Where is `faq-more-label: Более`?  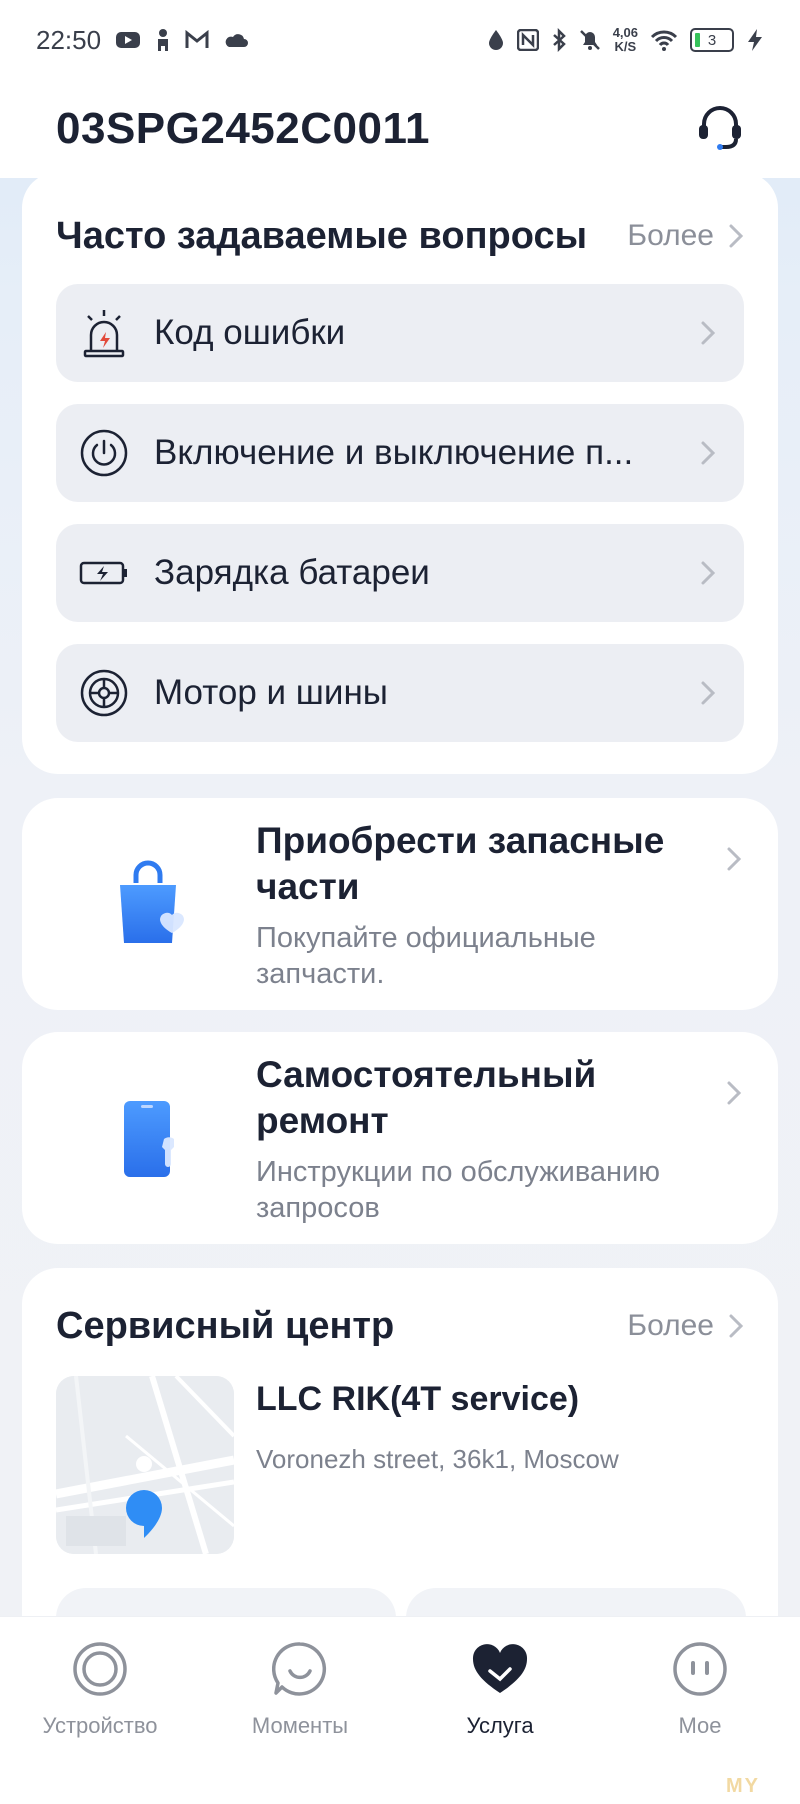
faq-more-label: Более is located at coordinates (670, 235).